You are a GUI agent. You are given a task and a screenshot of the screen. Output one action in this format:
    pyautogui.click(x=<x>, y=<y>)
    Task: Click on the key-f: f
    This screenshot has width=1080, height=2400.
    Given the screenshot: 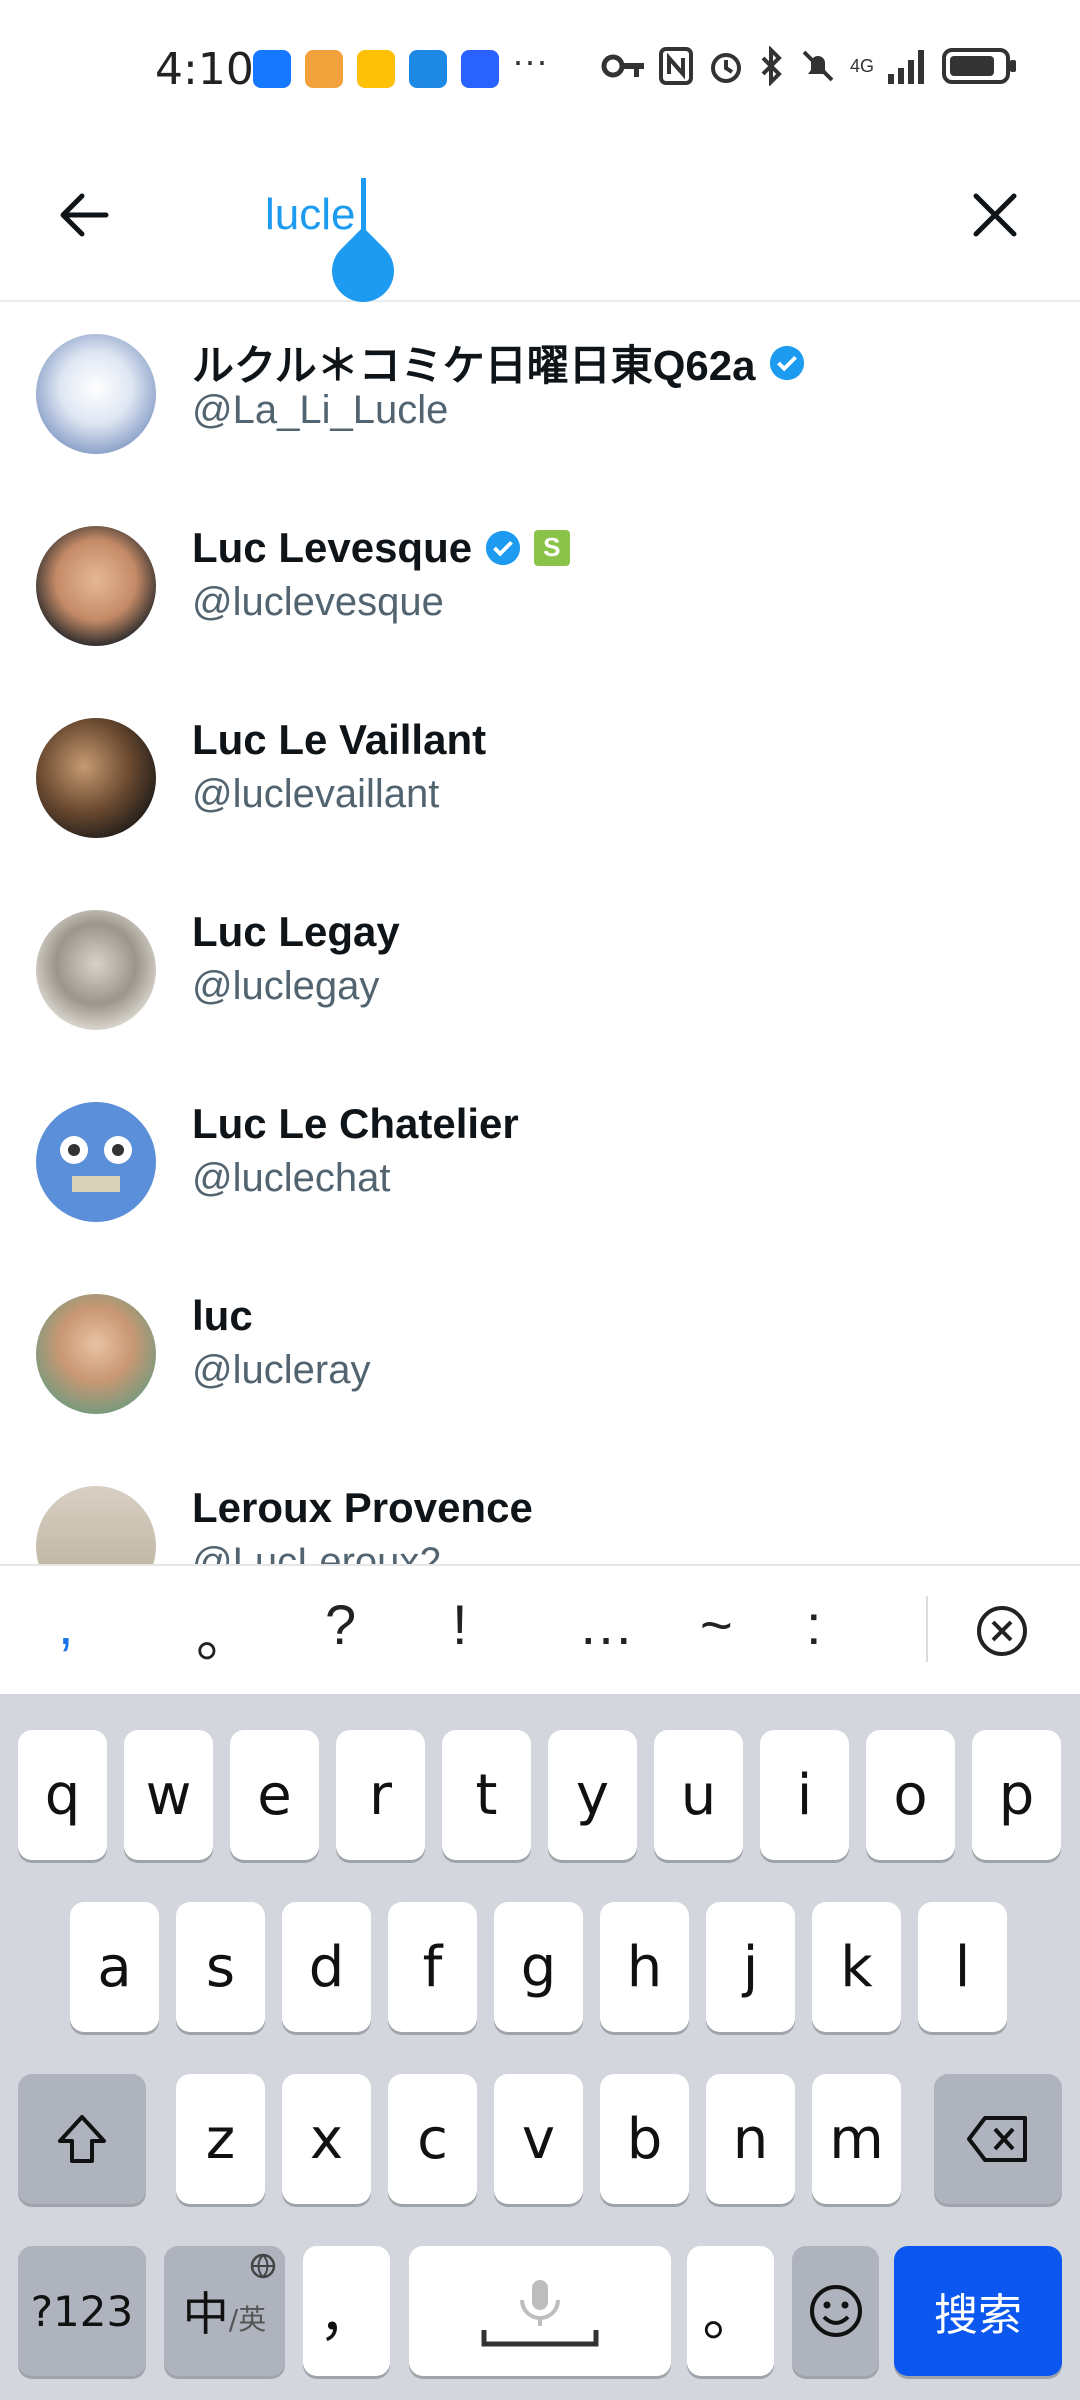 What is the action you would take?
    pyautogui.click(x=432, y=1967)
    